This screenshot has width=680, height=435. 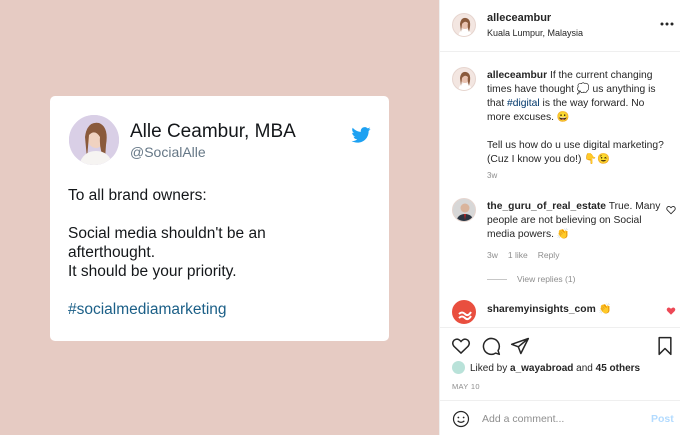 What do you see at coordinates (519, 18) in the screenshot?
I see `header-username: alleceambur` at bounding box center [519, 18].